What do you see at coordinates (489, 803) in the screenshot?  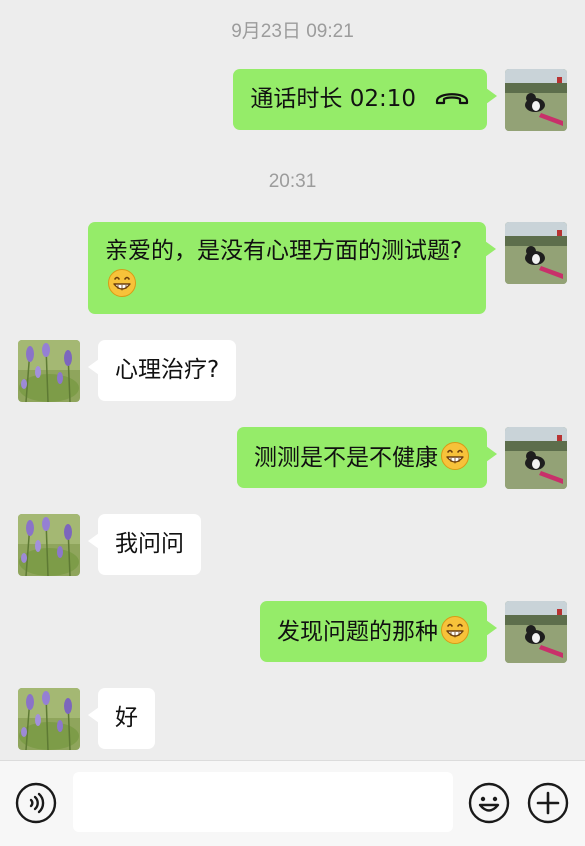 I see `emoji-sticker-icon` at bounding box center [489, 803].